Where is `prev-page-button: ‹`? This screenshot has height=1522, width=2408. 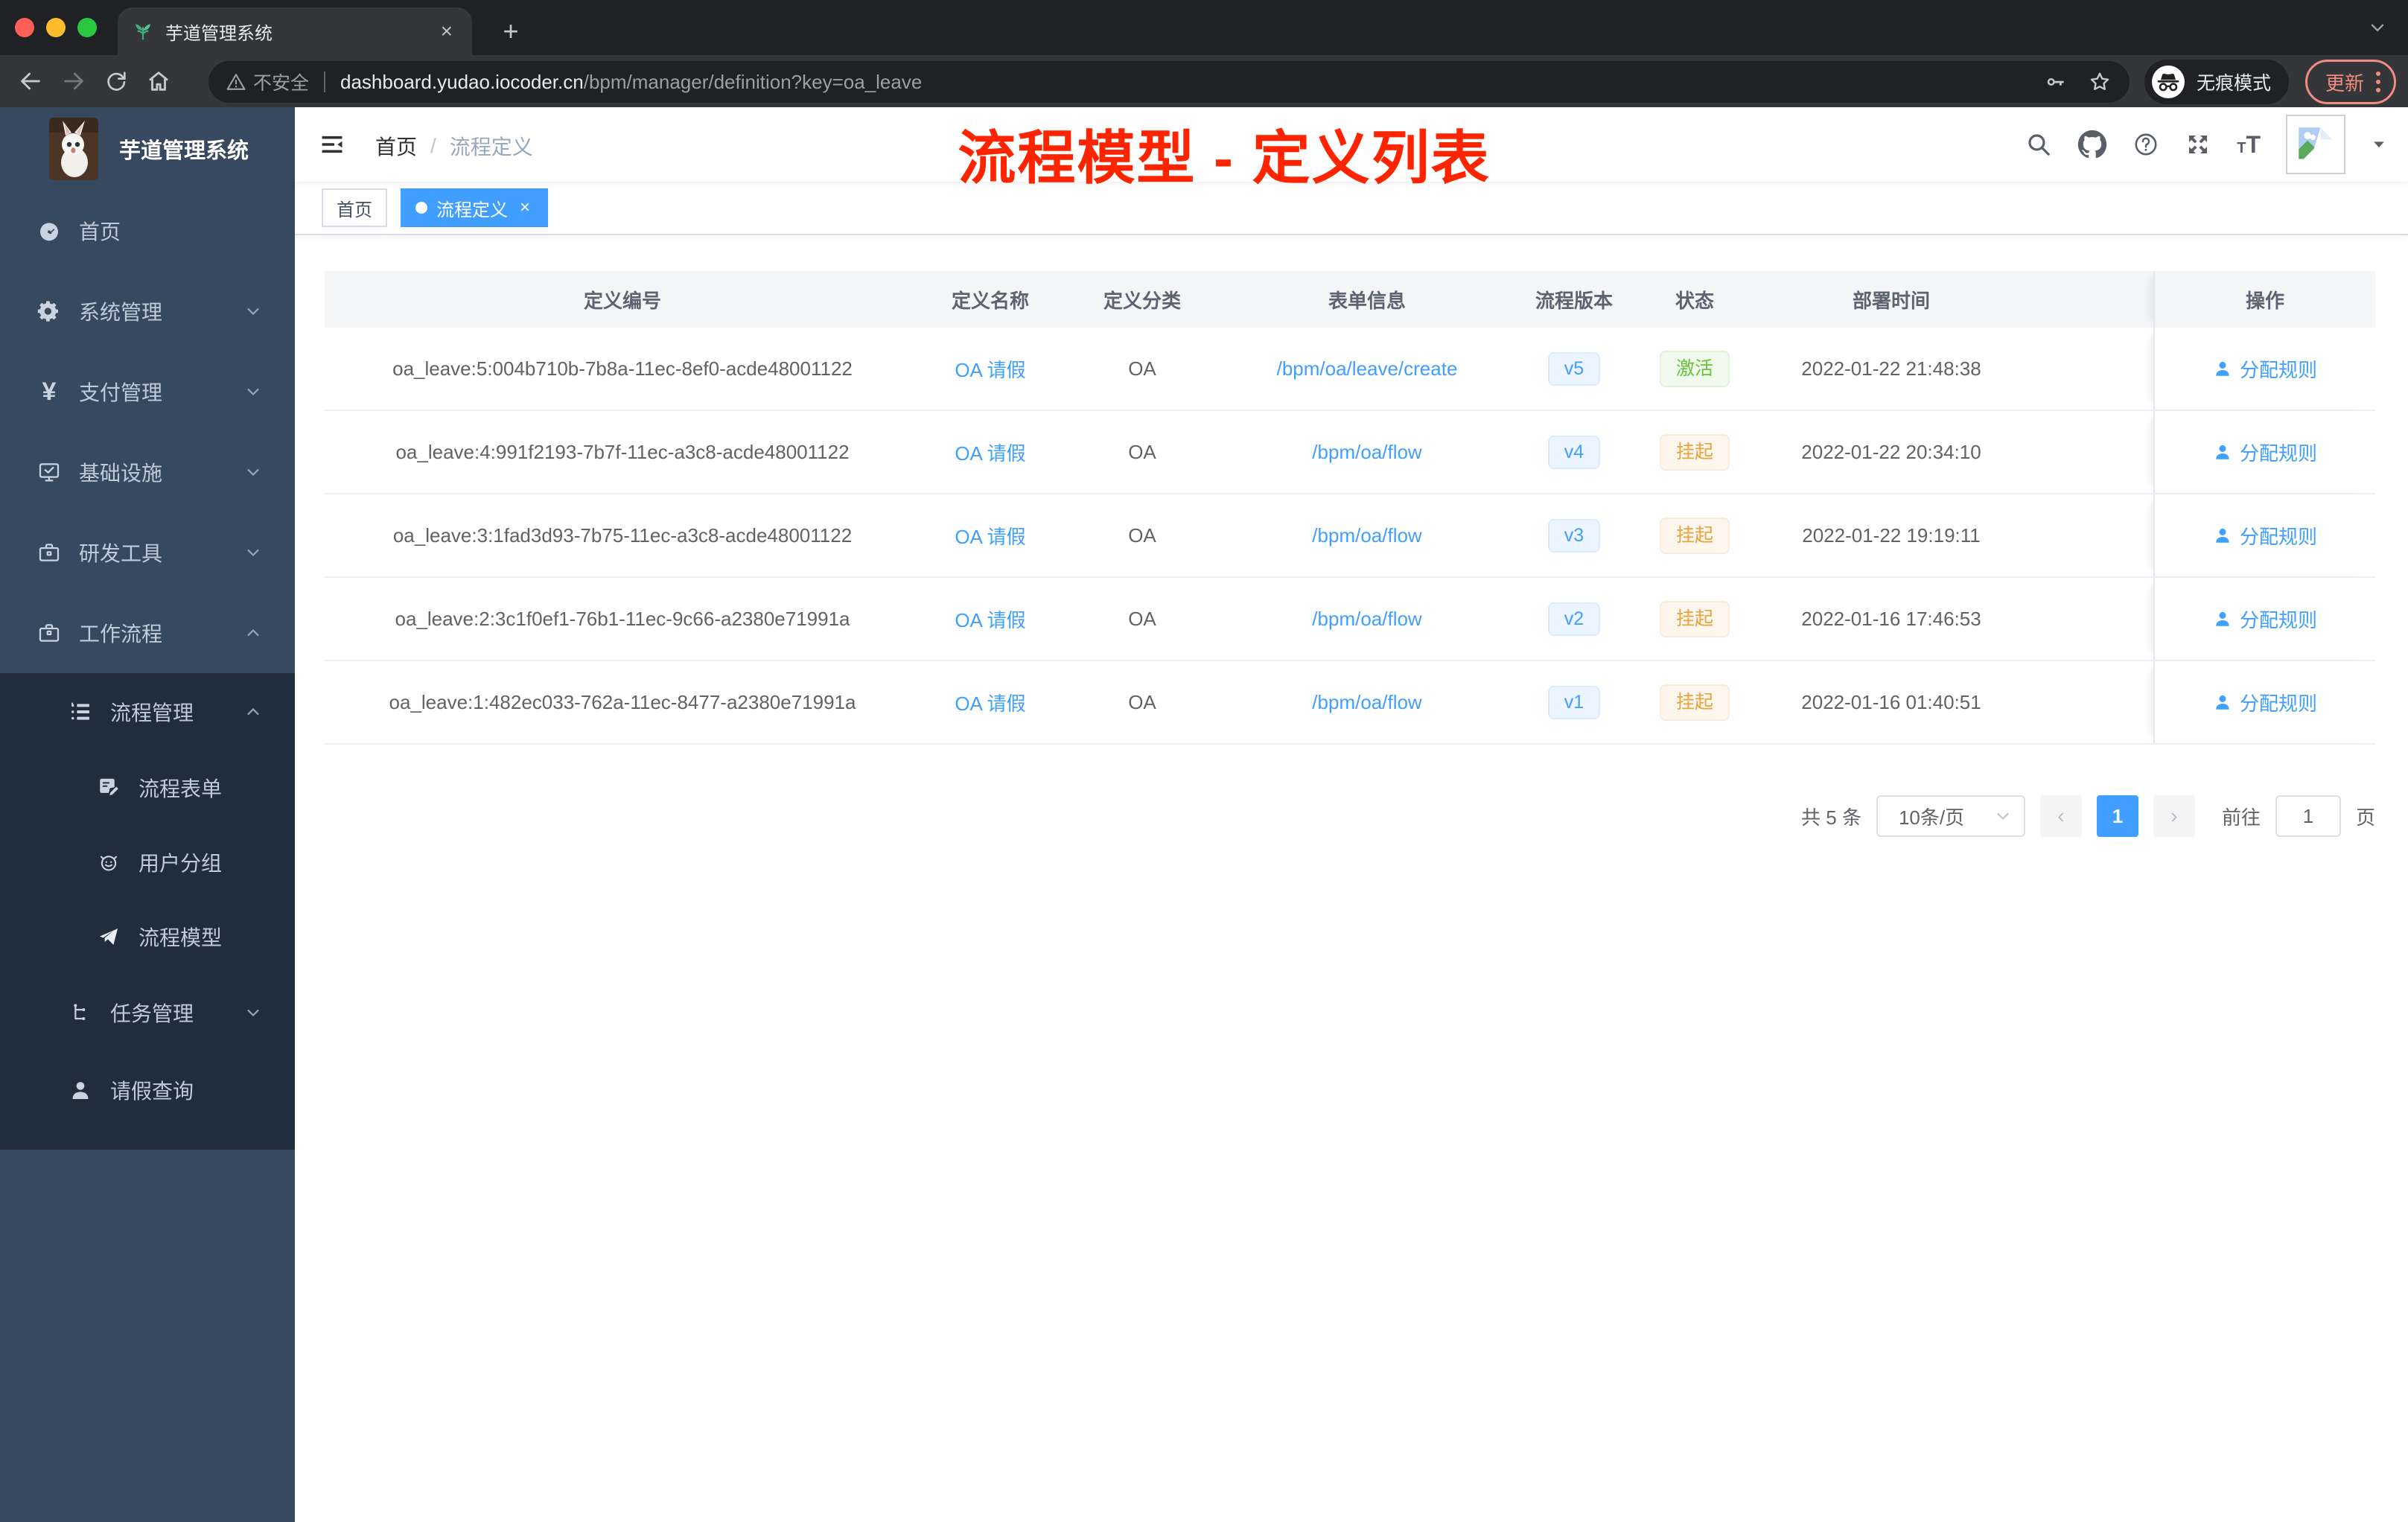 prev-page-button: ‹ is located at coordinates (2060, 816).